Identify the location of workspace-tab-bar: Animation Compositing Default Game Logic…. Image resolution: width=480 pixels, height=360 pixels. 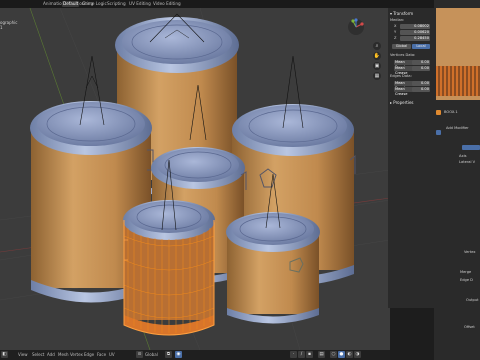
(240, 4).